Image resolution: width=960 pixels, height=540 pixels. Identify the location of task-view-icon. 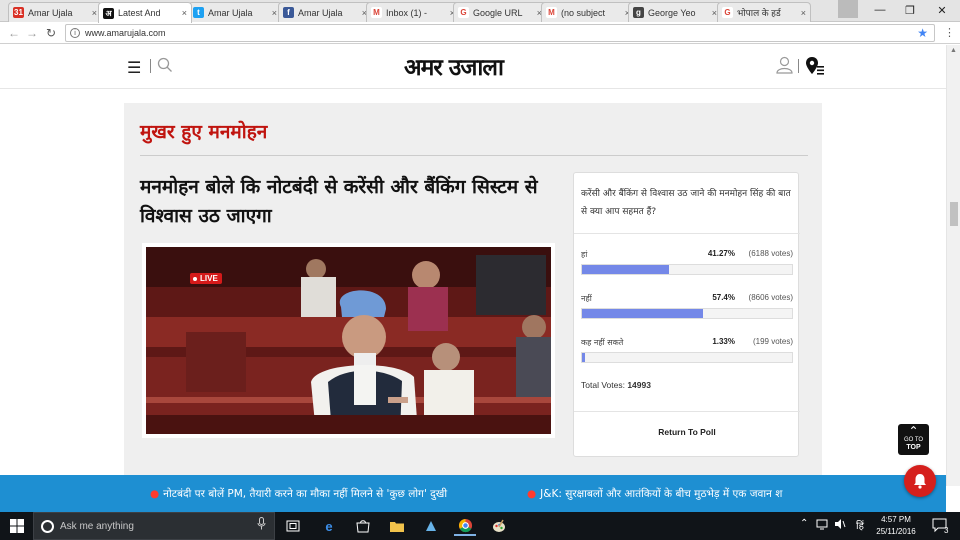
(293, 526).